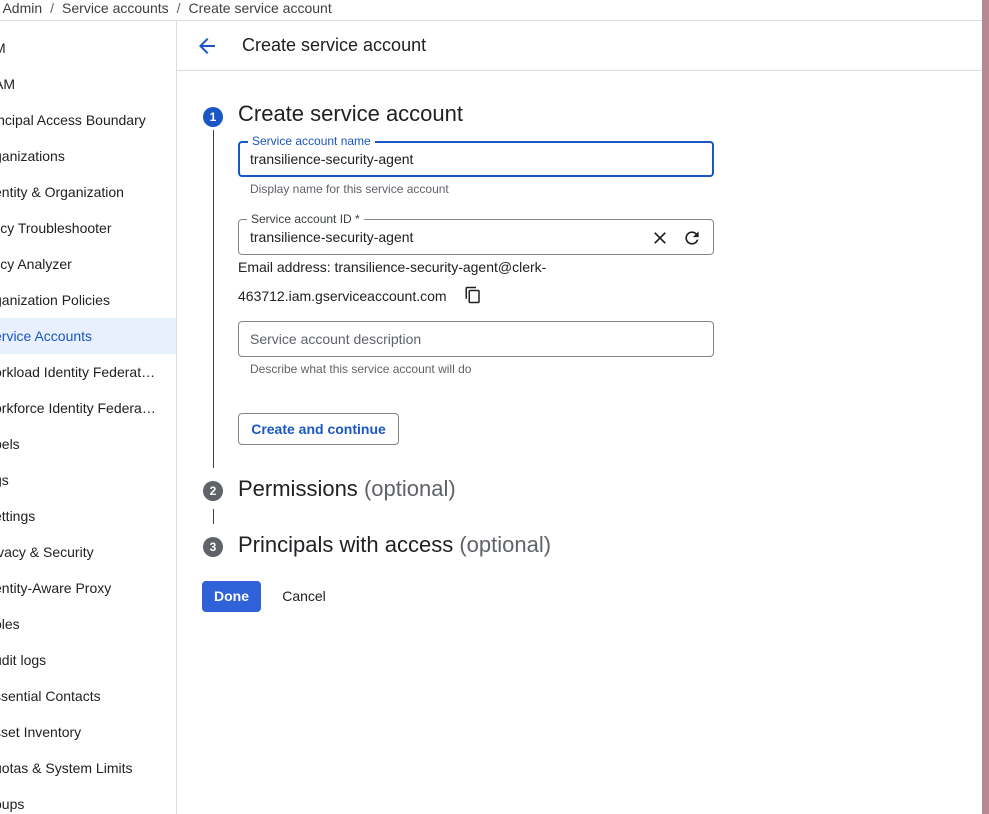 This screenshot has width=989, height=814. I want to click on service-account-id-input, so click(440, 237).